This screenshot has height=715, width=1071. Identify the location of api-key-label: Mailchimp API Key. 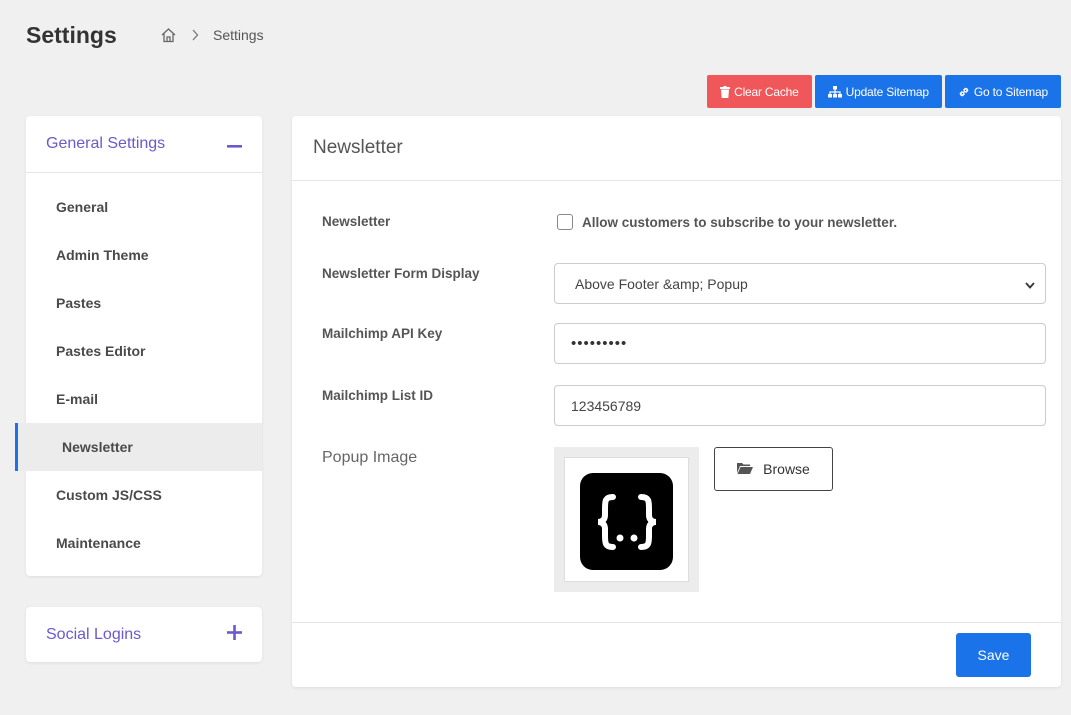
(382, 333).